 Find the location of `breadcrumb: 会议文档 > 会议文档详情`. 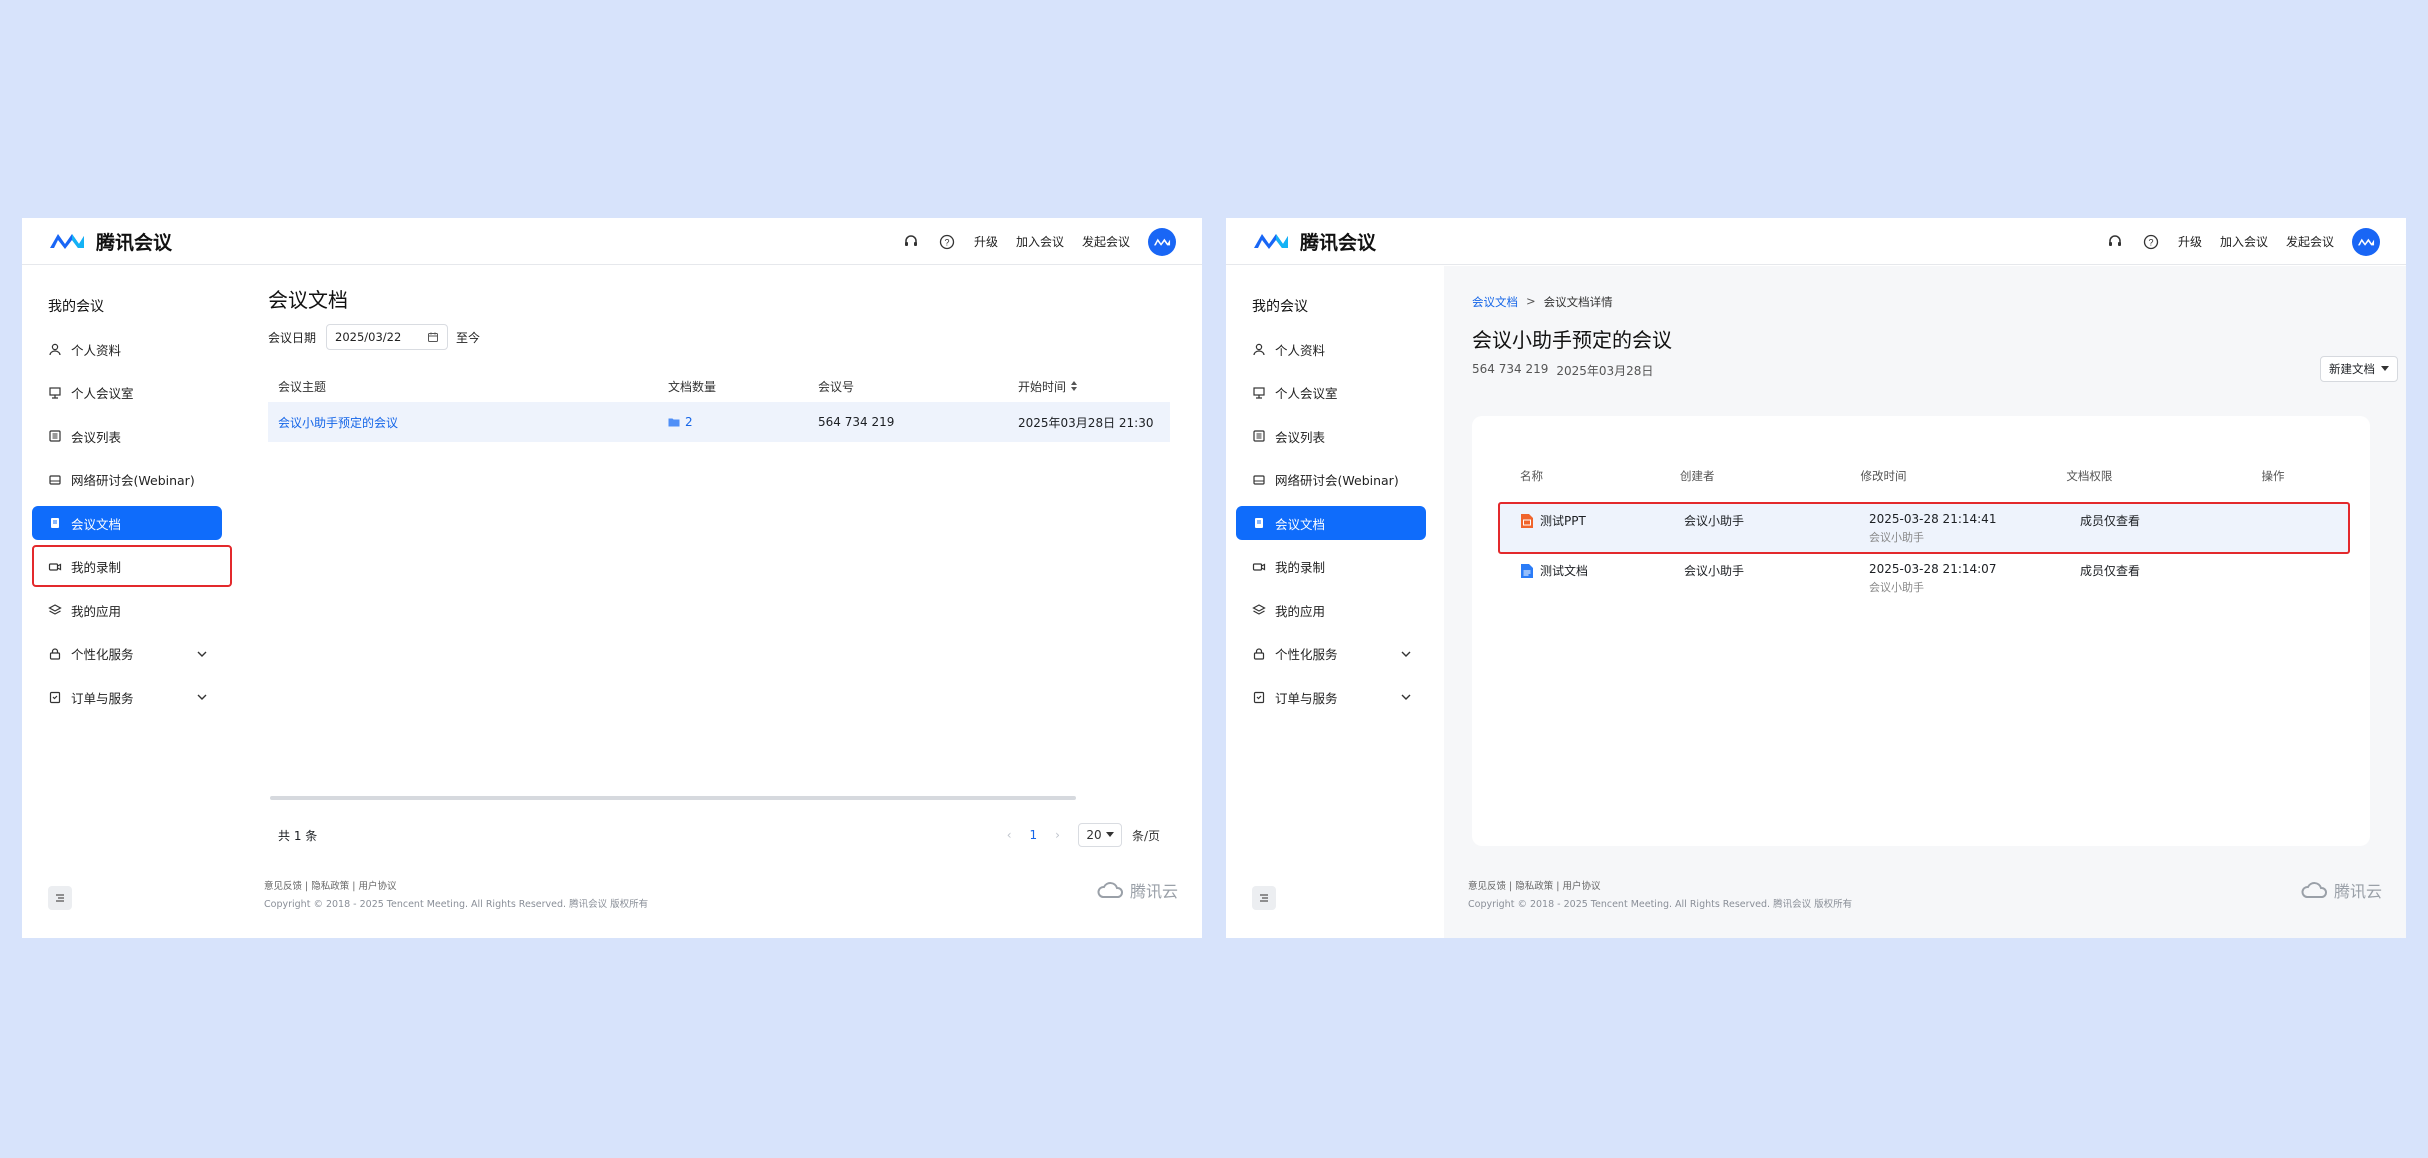

breadcrumb: 会议文档 > 会议文档详情 is located at coordinates (1542, 302).